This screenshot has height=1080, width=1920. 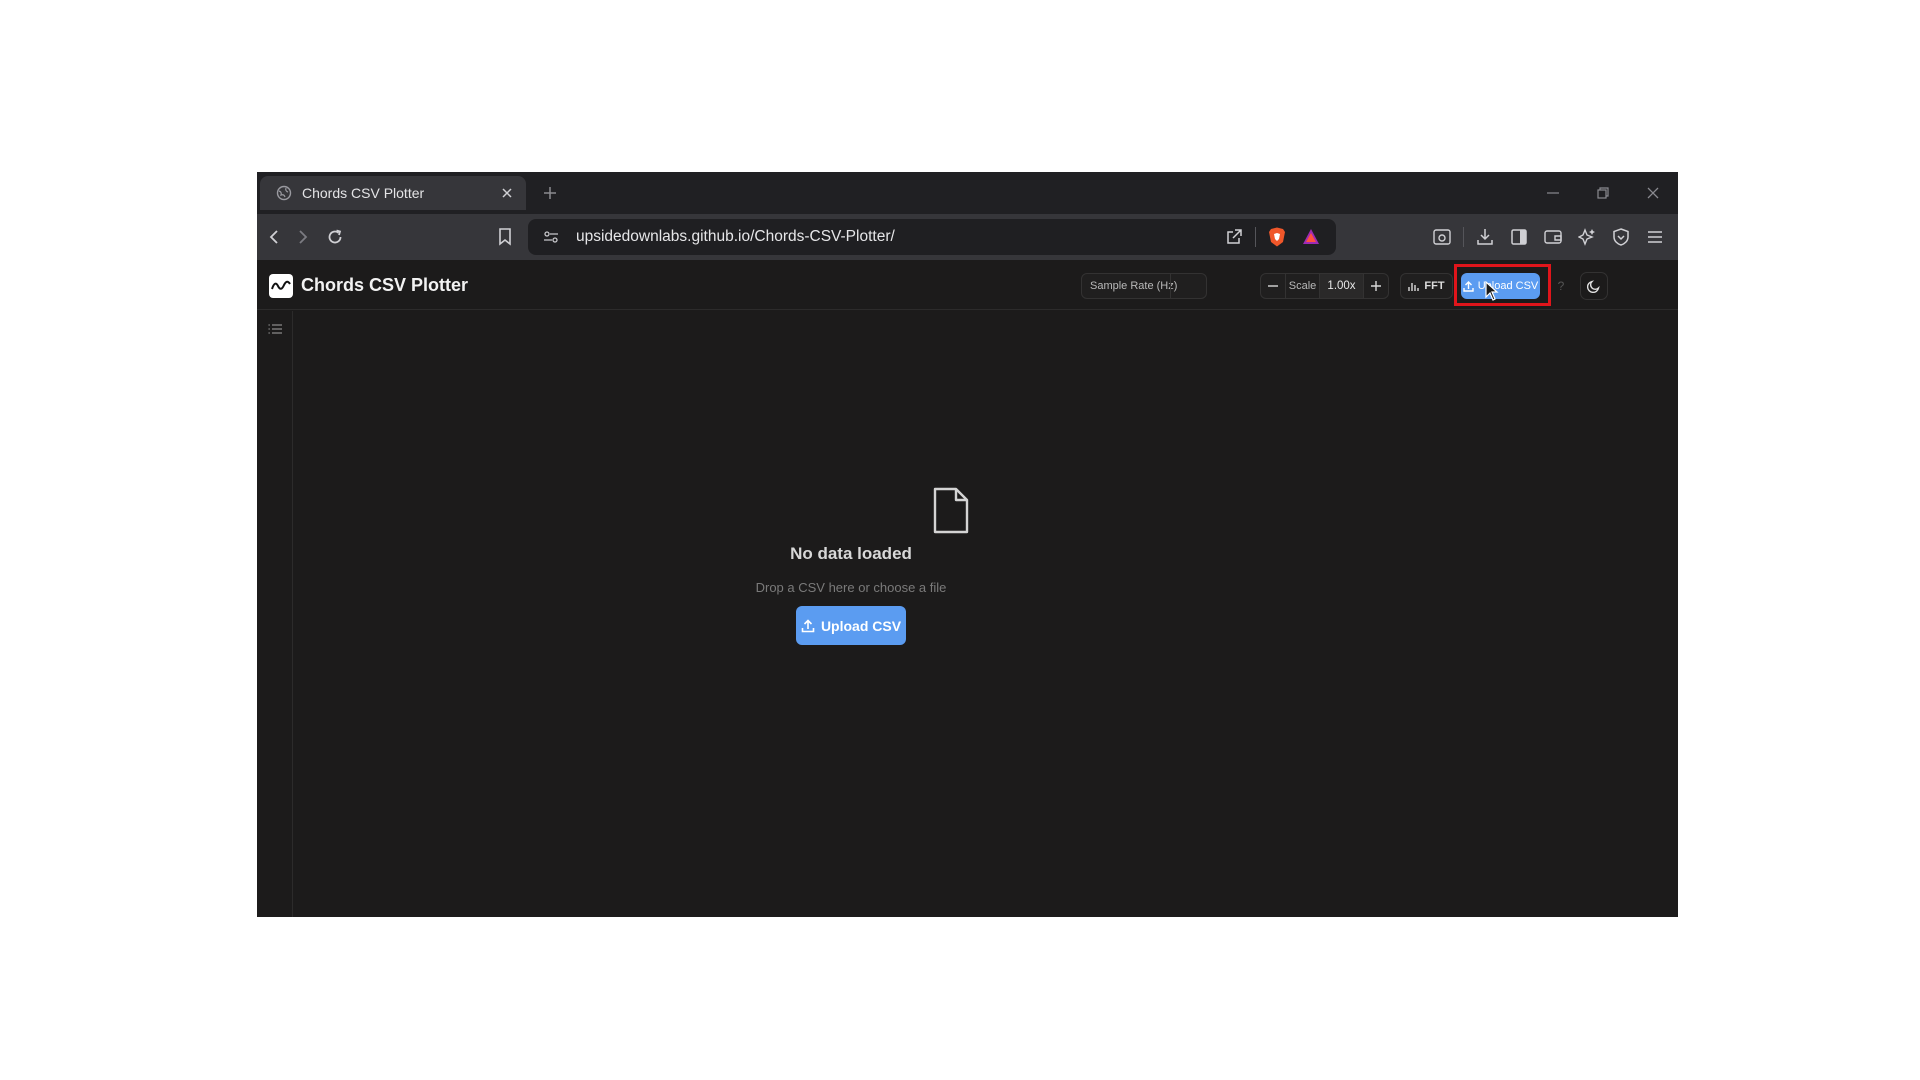 I want to click on help-button: ?, so click(x=1561, y=286).